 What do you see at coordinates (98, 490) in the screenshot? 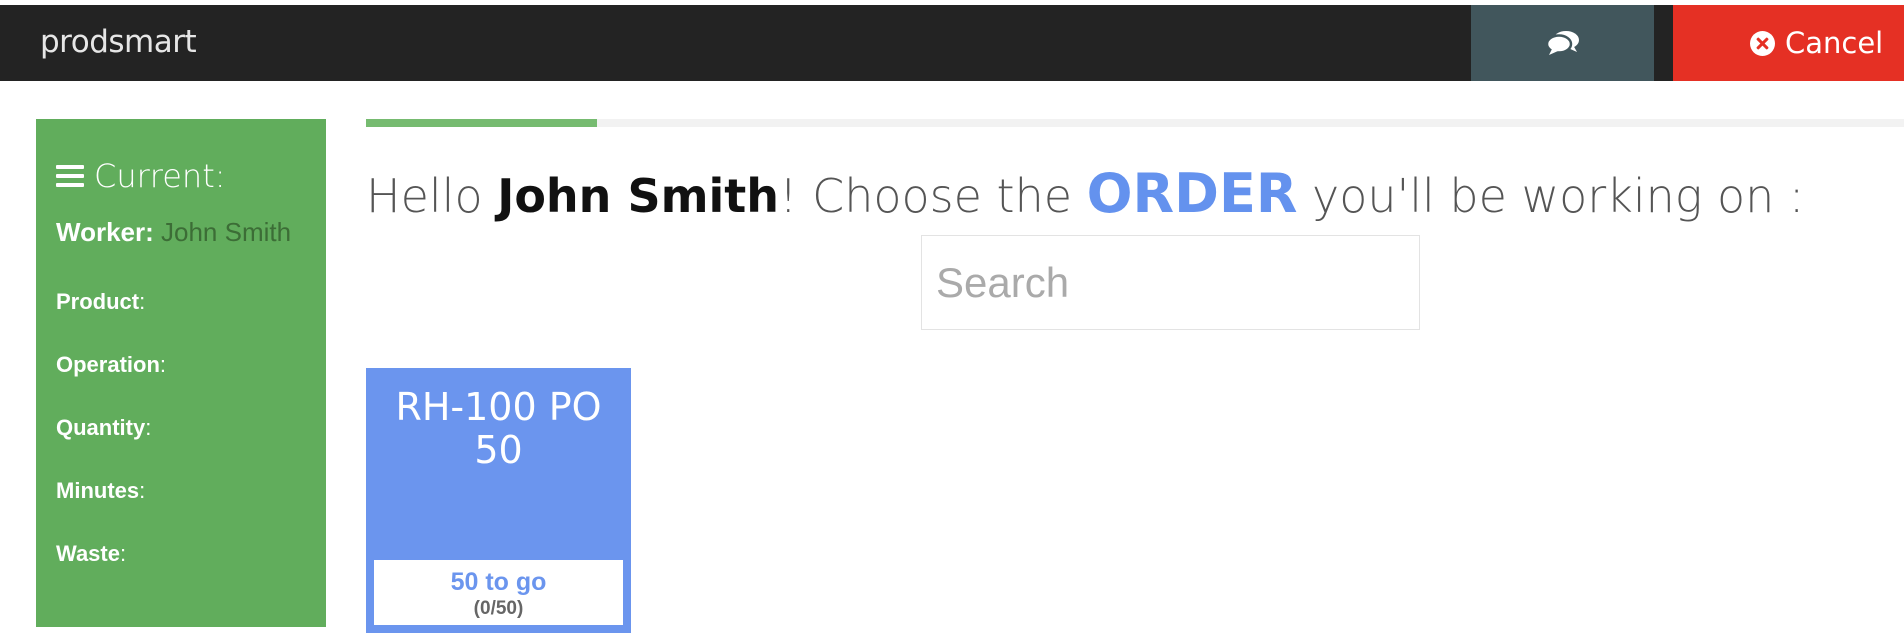
I see `minutes-label: Minutes` at bounding box center [98, 490].